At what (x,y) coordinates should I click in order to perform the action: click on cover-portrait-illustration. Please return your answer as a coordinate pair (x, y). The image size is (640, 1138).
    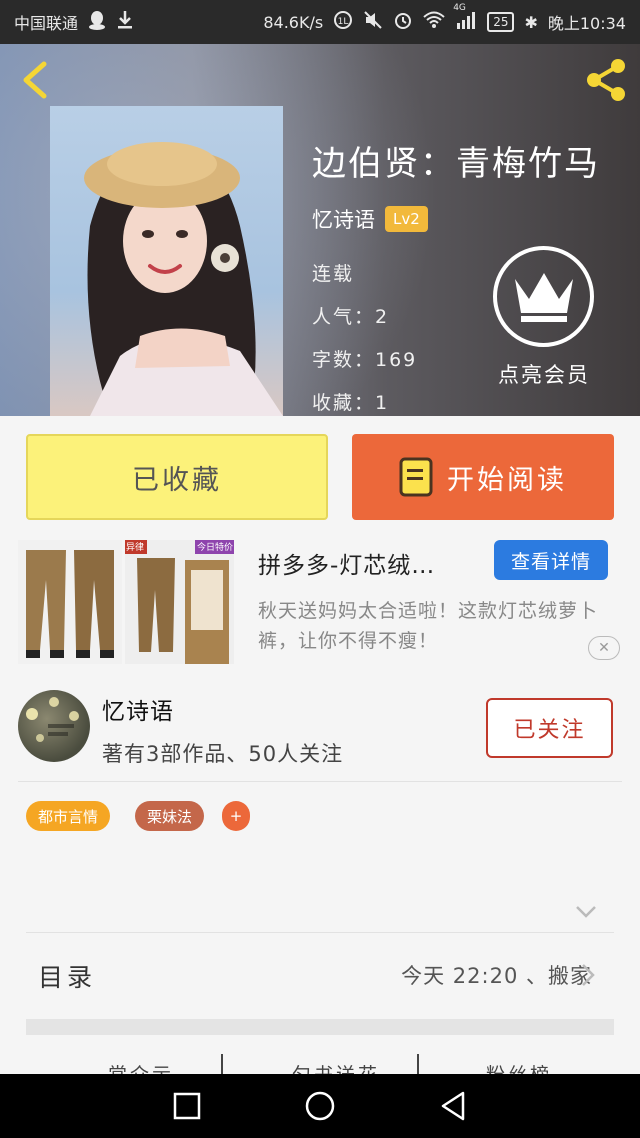
    Looking at the image, I should click on (183, 279).